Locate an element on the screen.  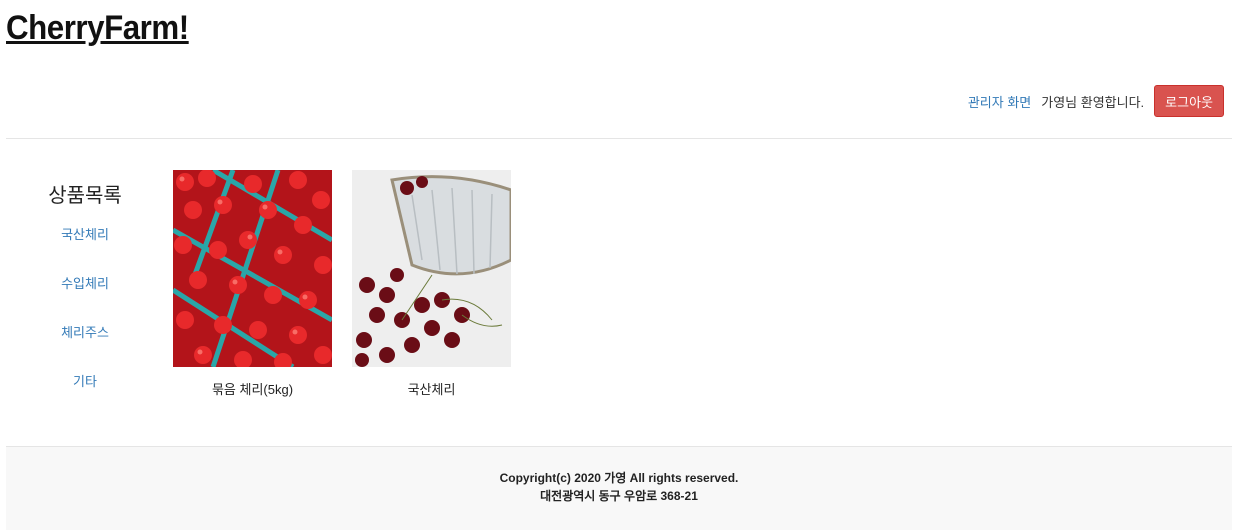
product-card: 묶음 체리(5kg) is located at coordinates (252, 284).